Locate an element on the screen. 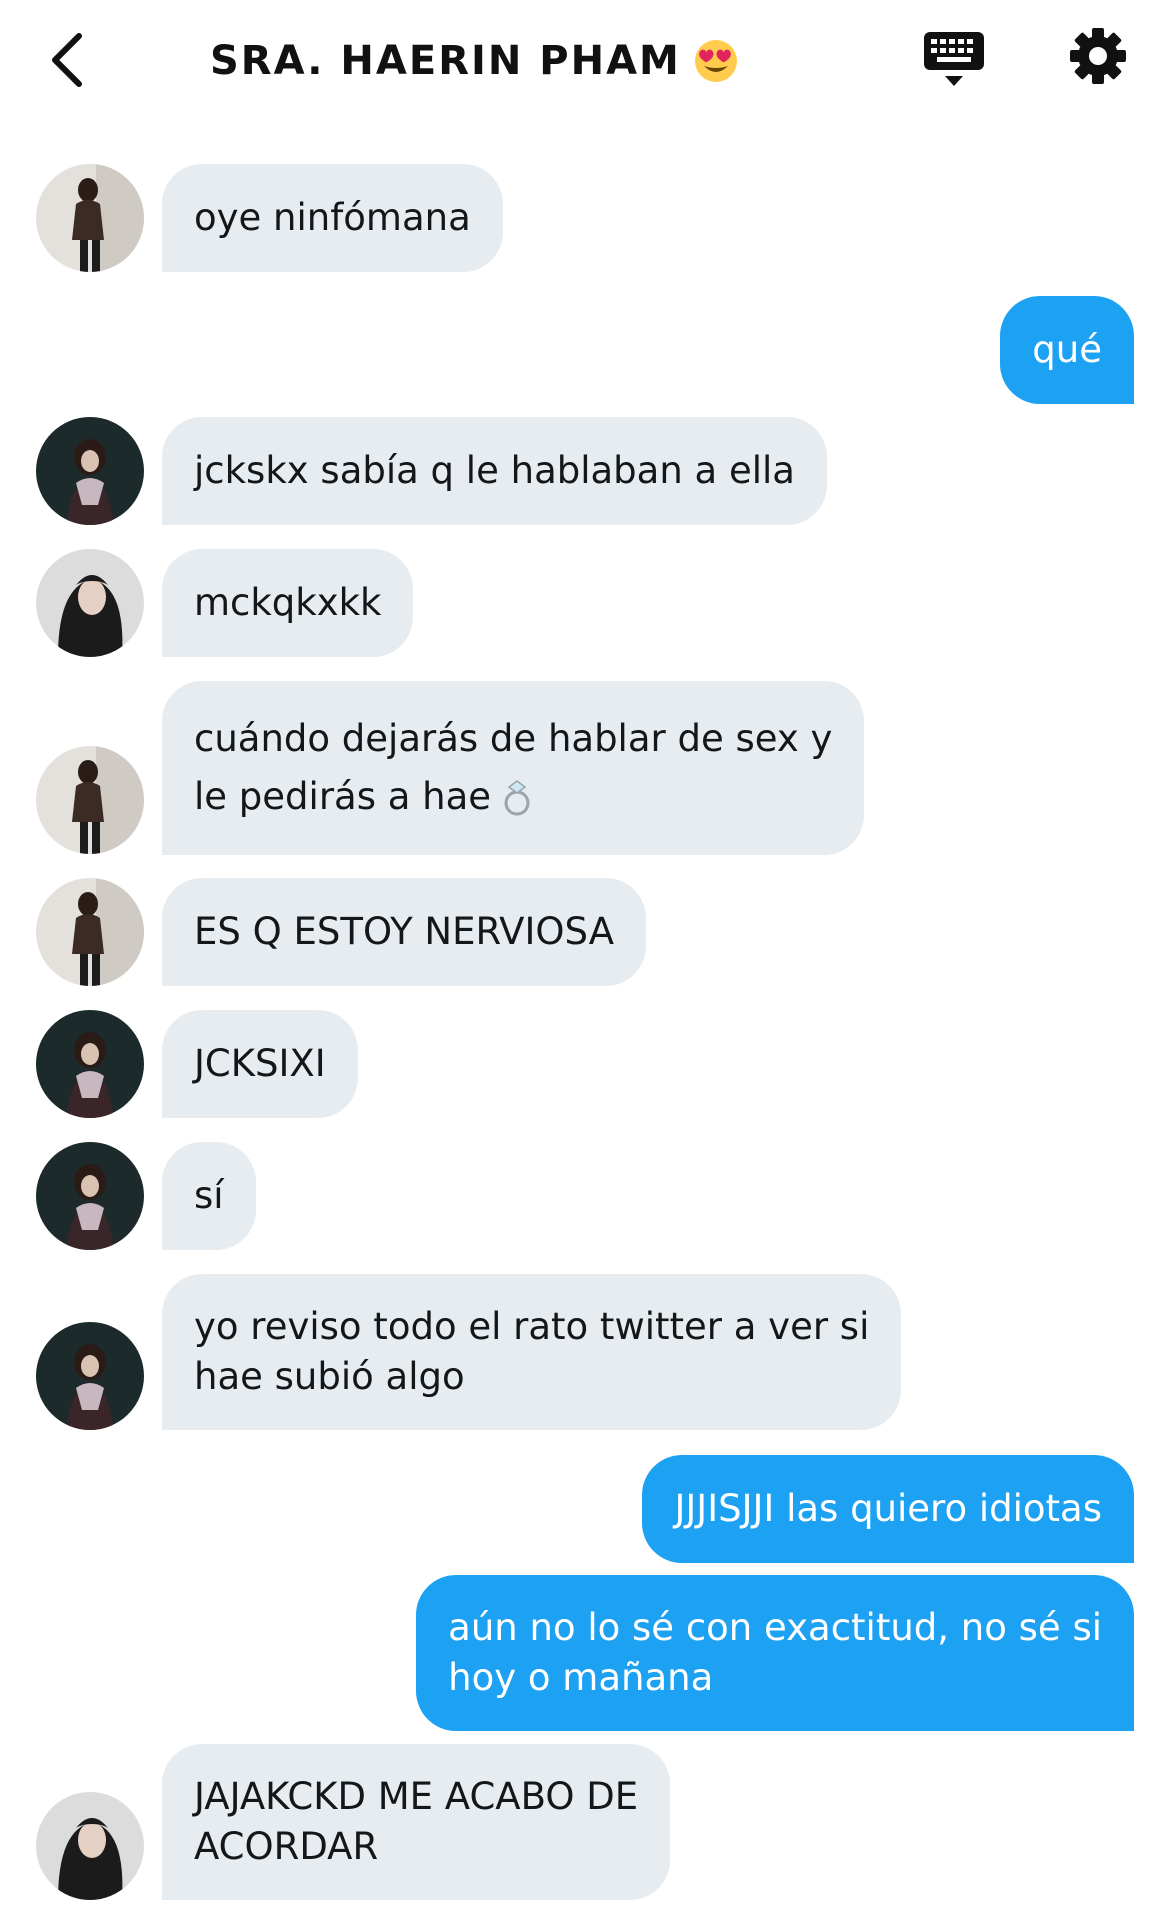  message-text: cuándo dejarás de hablar de sex y is located at coordinates (513, 738).